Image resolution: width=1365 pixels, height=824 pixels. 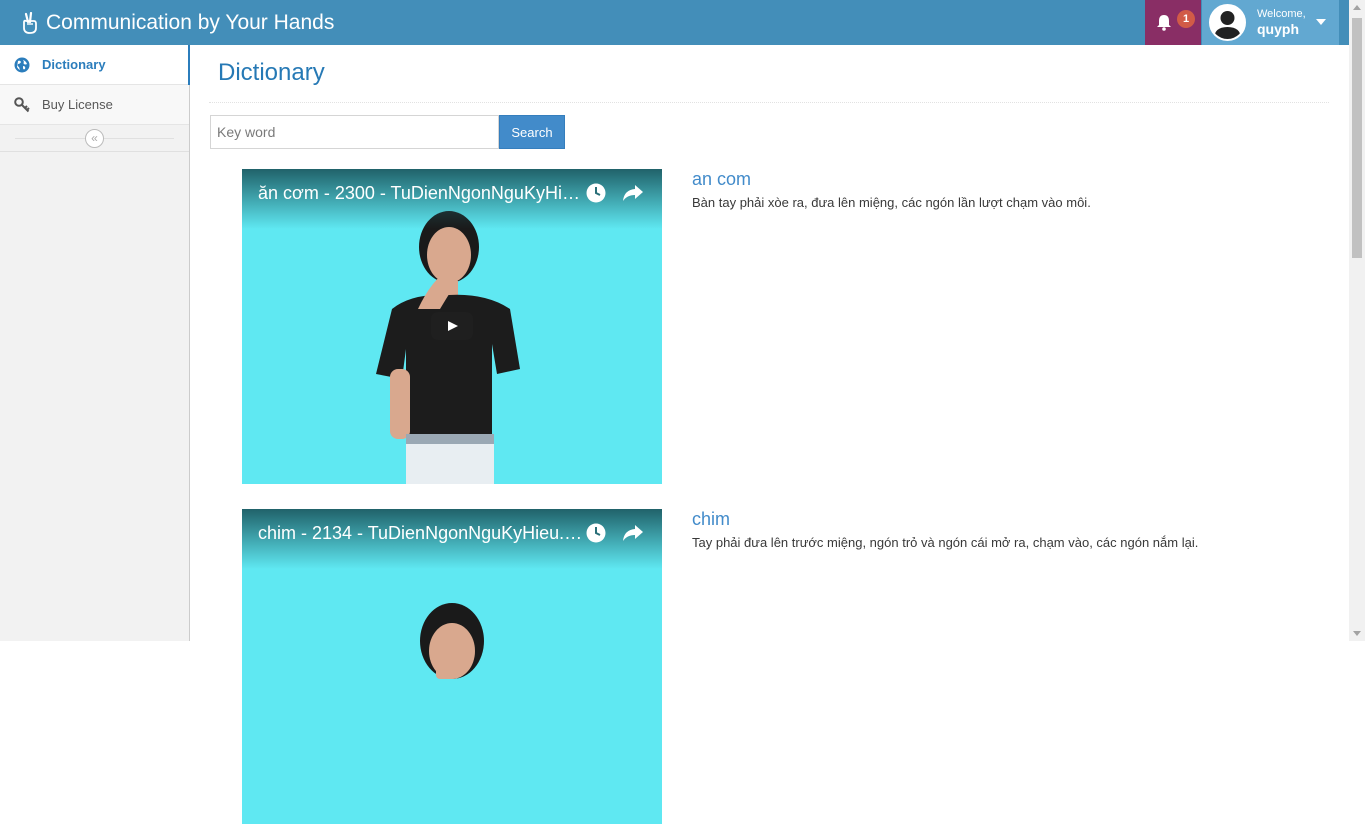 I want to click on video-title: ăn cơm - 2300 - TuDienNgonNguKyHieu.com, so click(x=423, y=193).